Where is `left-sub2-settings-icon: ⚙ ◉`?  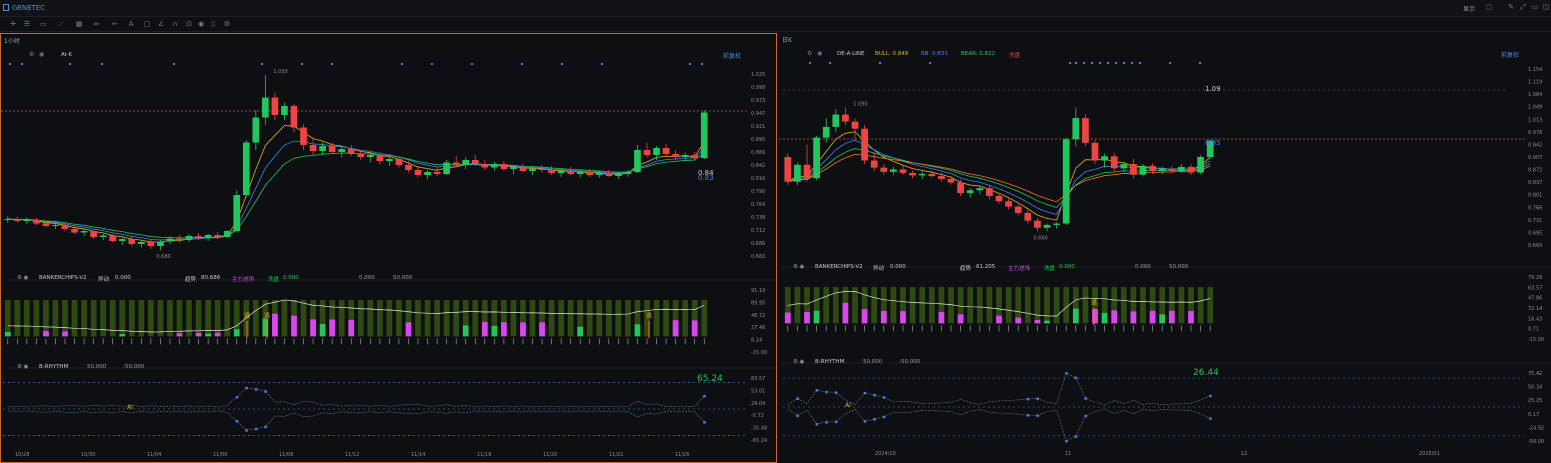
left-sub2-settings-icon: ⚙ ◉ is located at coordinates (22, 367).